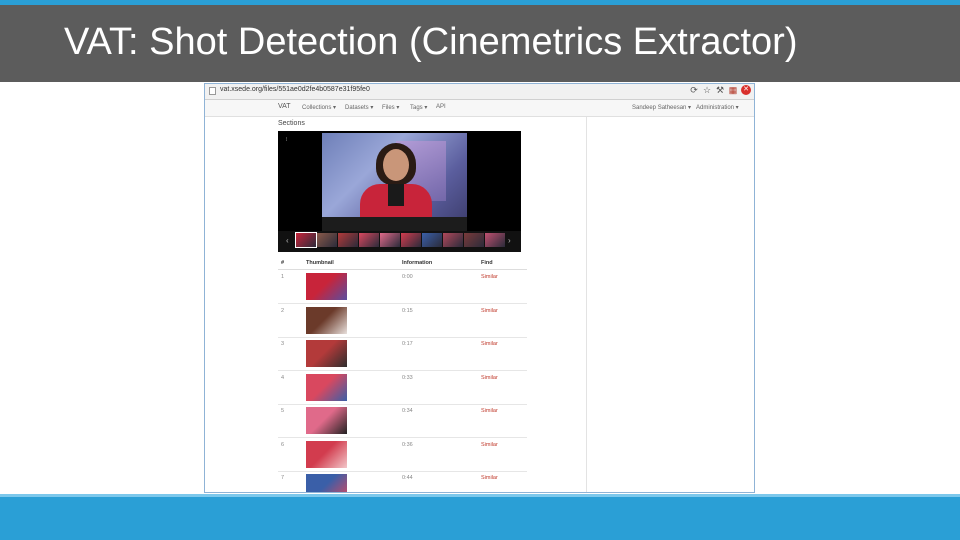 The width and height of the screenshot is (960, 540). I want to click on anchor-face, so click(396, 165).